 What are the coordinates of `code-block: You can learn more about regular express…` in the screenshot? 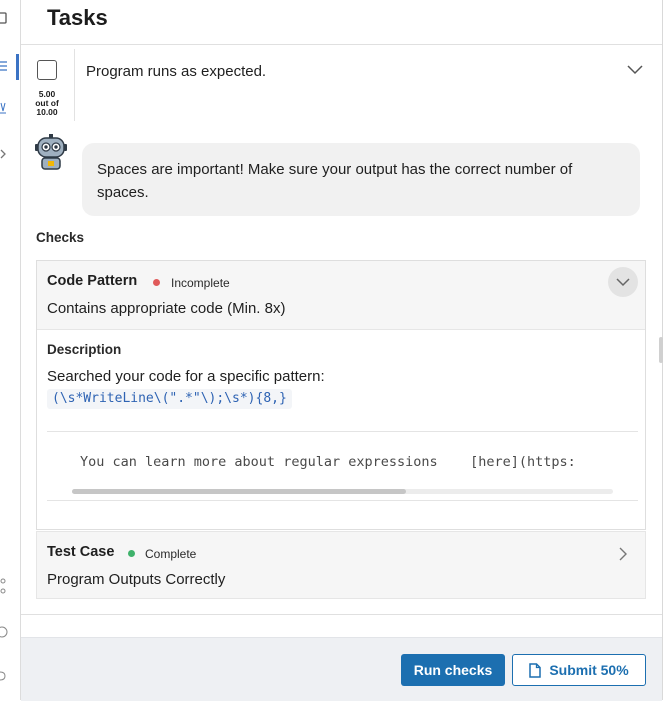 It's located at (342, 466).